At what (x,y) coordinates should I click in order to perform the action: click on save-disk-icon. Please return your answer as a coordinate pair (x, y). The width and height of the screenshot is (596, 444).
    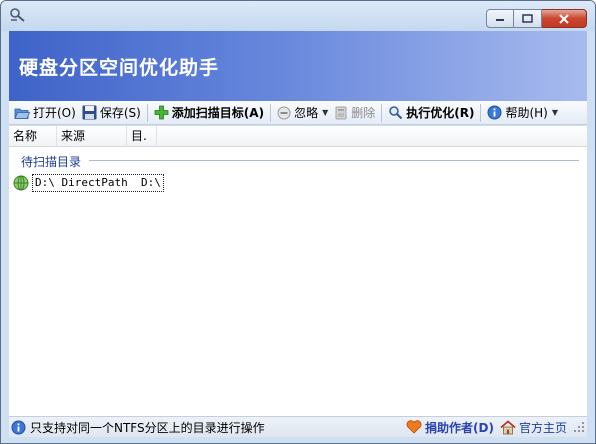
    Looking at the image, I should click on (89, 112).